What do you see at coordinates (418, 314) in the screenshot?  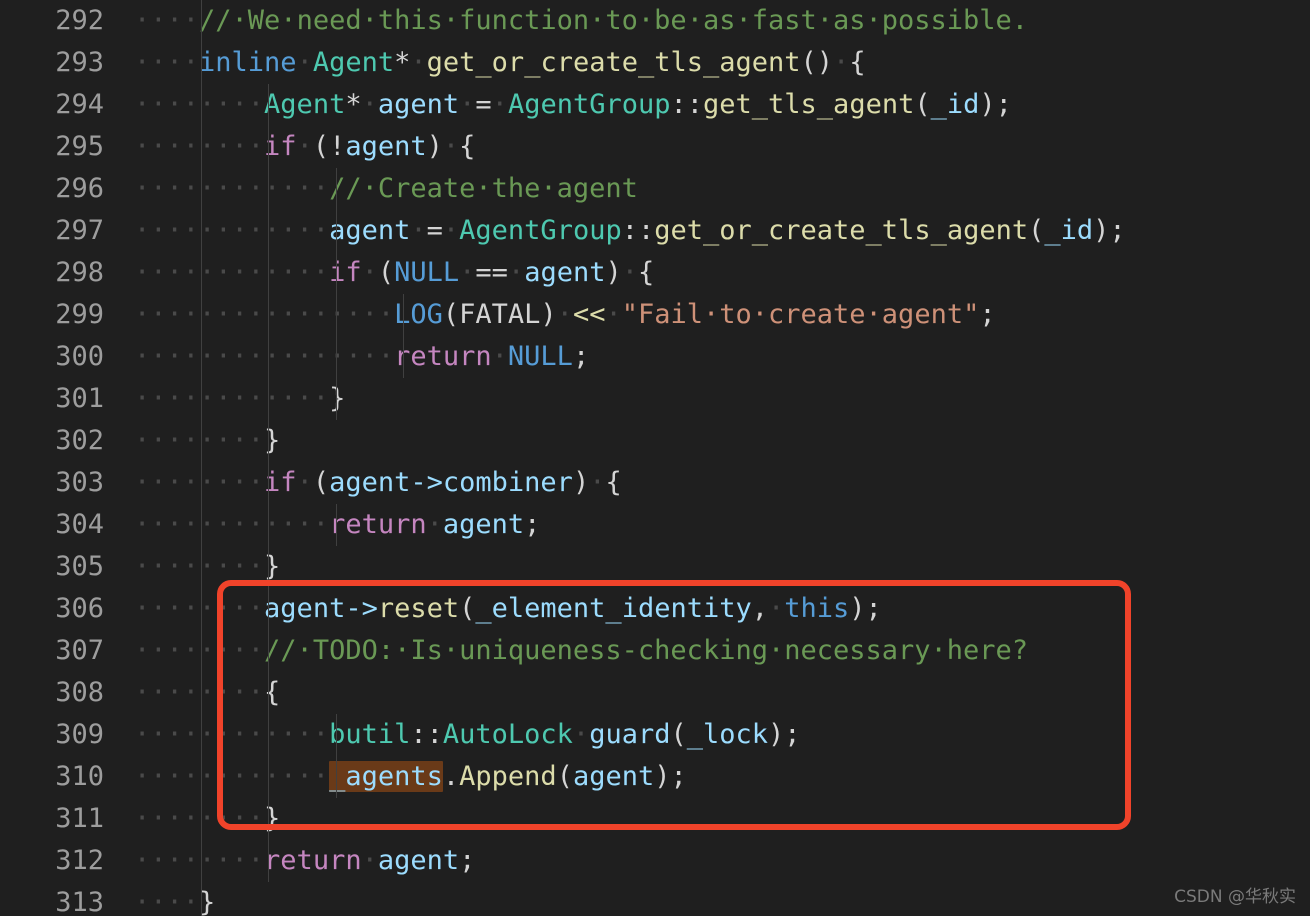 I see `code-token: LOG` at bounding box center [418, 314].